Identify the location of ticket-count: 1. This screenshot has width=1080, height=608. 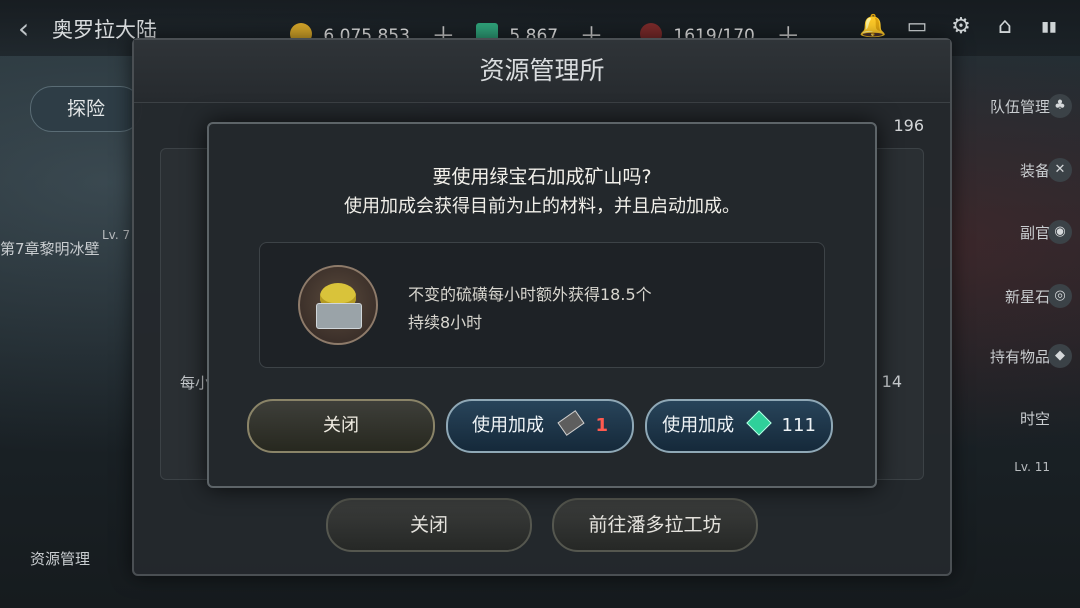
(601, 425).